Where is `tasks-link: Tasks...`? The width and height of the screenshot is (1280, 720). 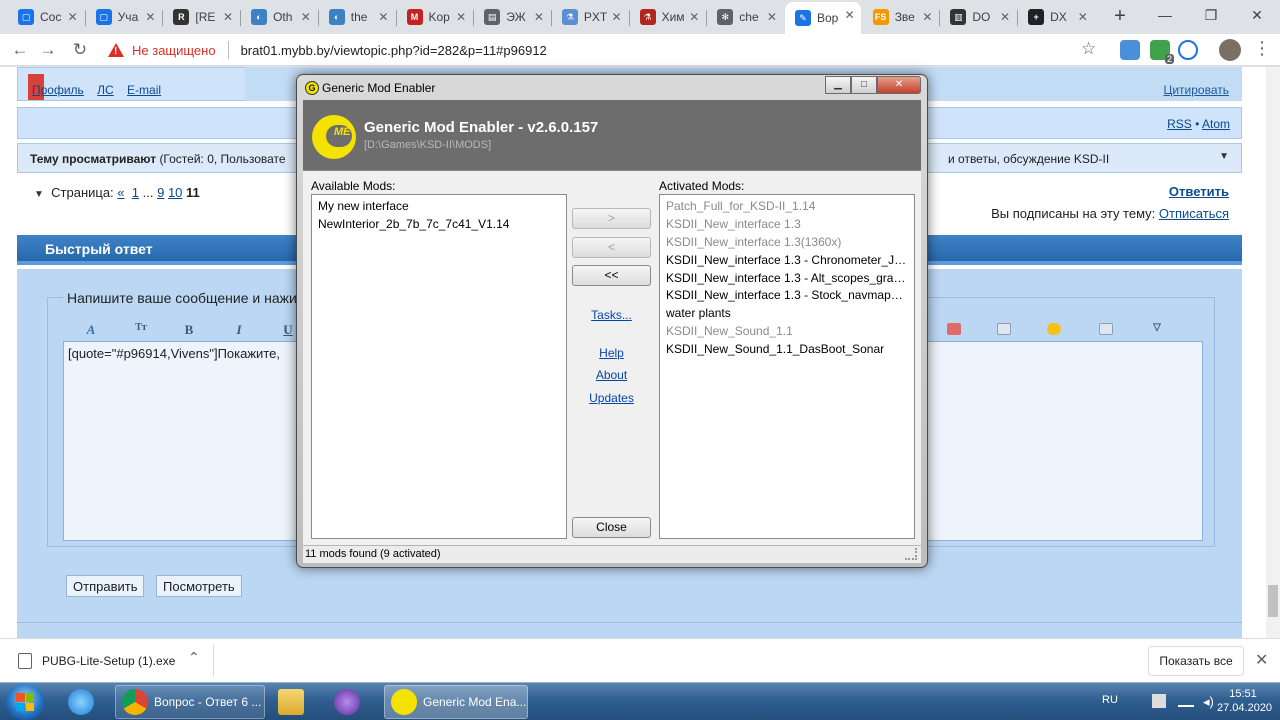
tasks-link: Tasks... is located at coordinates (611, 315).